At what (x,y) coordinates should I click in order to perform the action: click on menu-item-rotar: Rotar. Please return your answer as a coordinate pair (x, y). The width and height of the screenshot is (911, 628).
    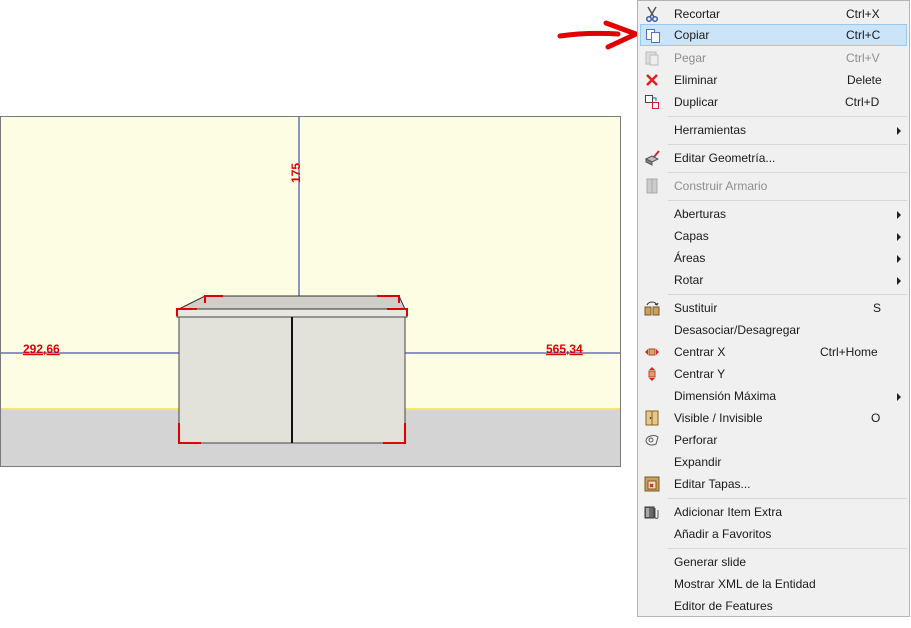
    Looking at the image, I should click on (773, 280).